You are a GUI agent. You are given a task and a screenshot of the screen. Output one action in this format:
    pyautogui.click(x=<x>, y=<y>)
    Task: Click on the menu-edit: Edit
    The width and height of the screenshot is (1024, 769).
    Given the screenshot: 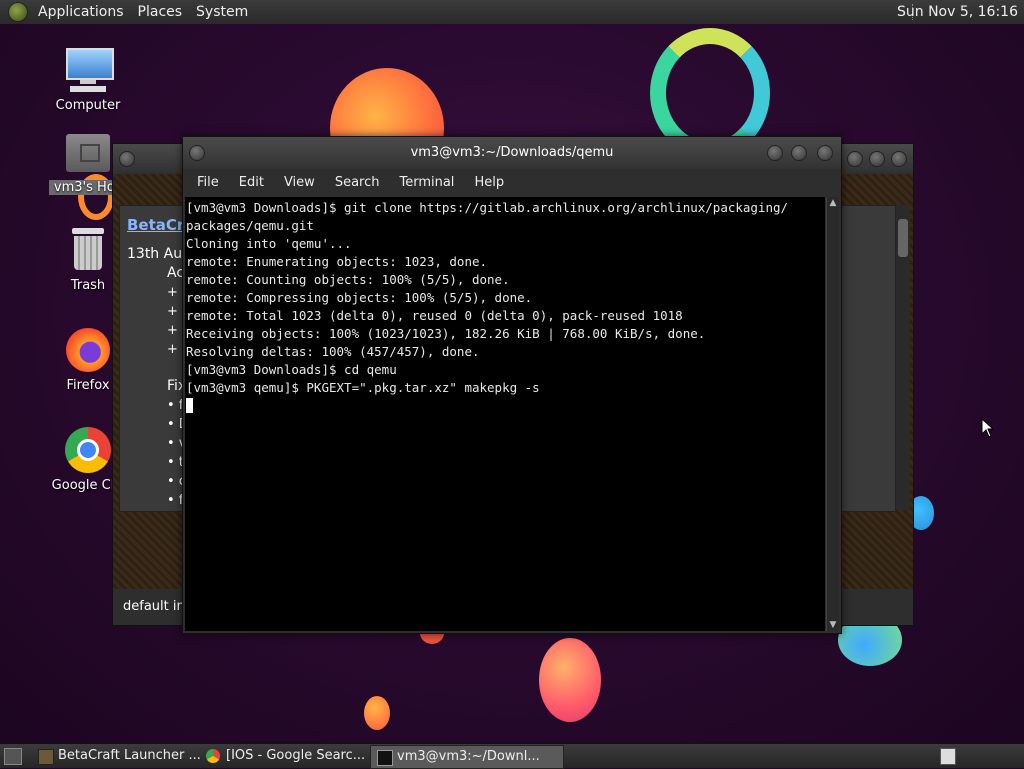 What is the action you would take?
    pyautogui.click(x=251, y=182)
    